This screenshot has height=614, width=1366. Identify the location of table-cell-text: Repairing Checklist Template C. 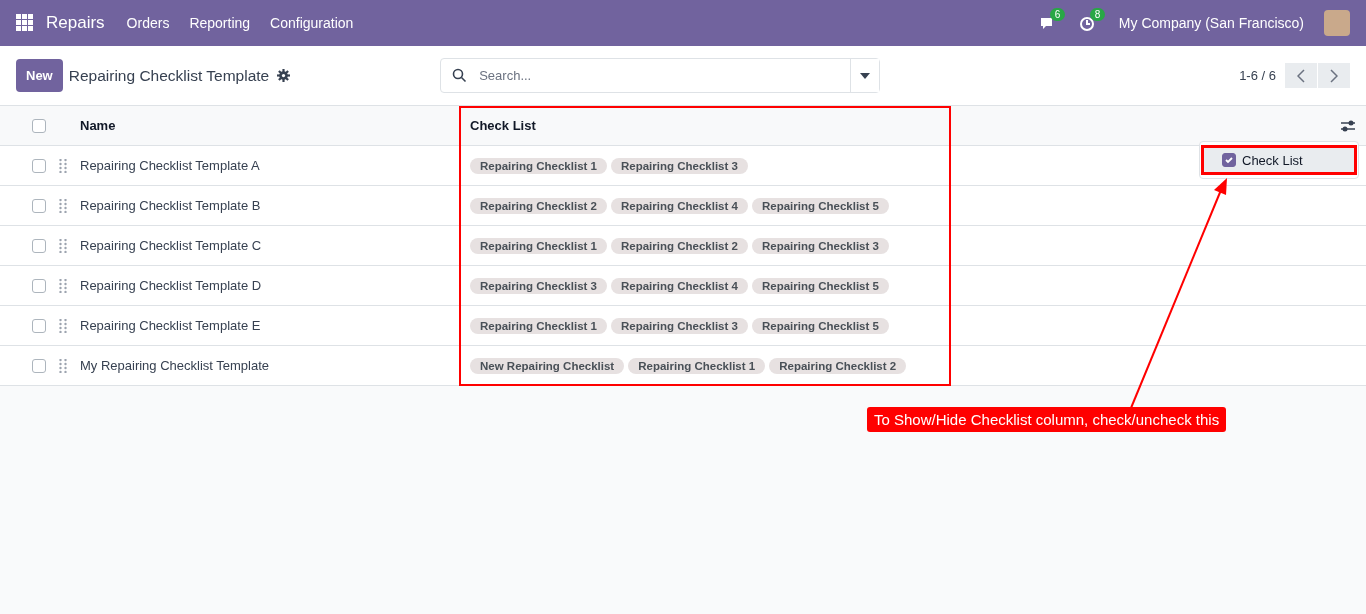
(171, 245).